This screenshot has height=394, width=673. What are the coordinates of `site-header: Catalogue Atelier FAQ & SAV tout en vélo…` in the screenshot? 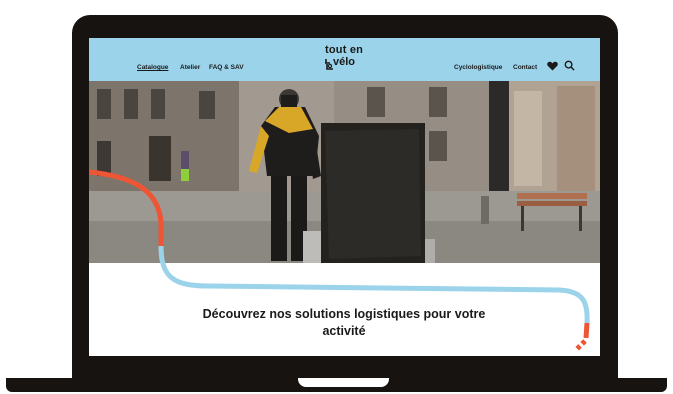 It's located at (344, 59).